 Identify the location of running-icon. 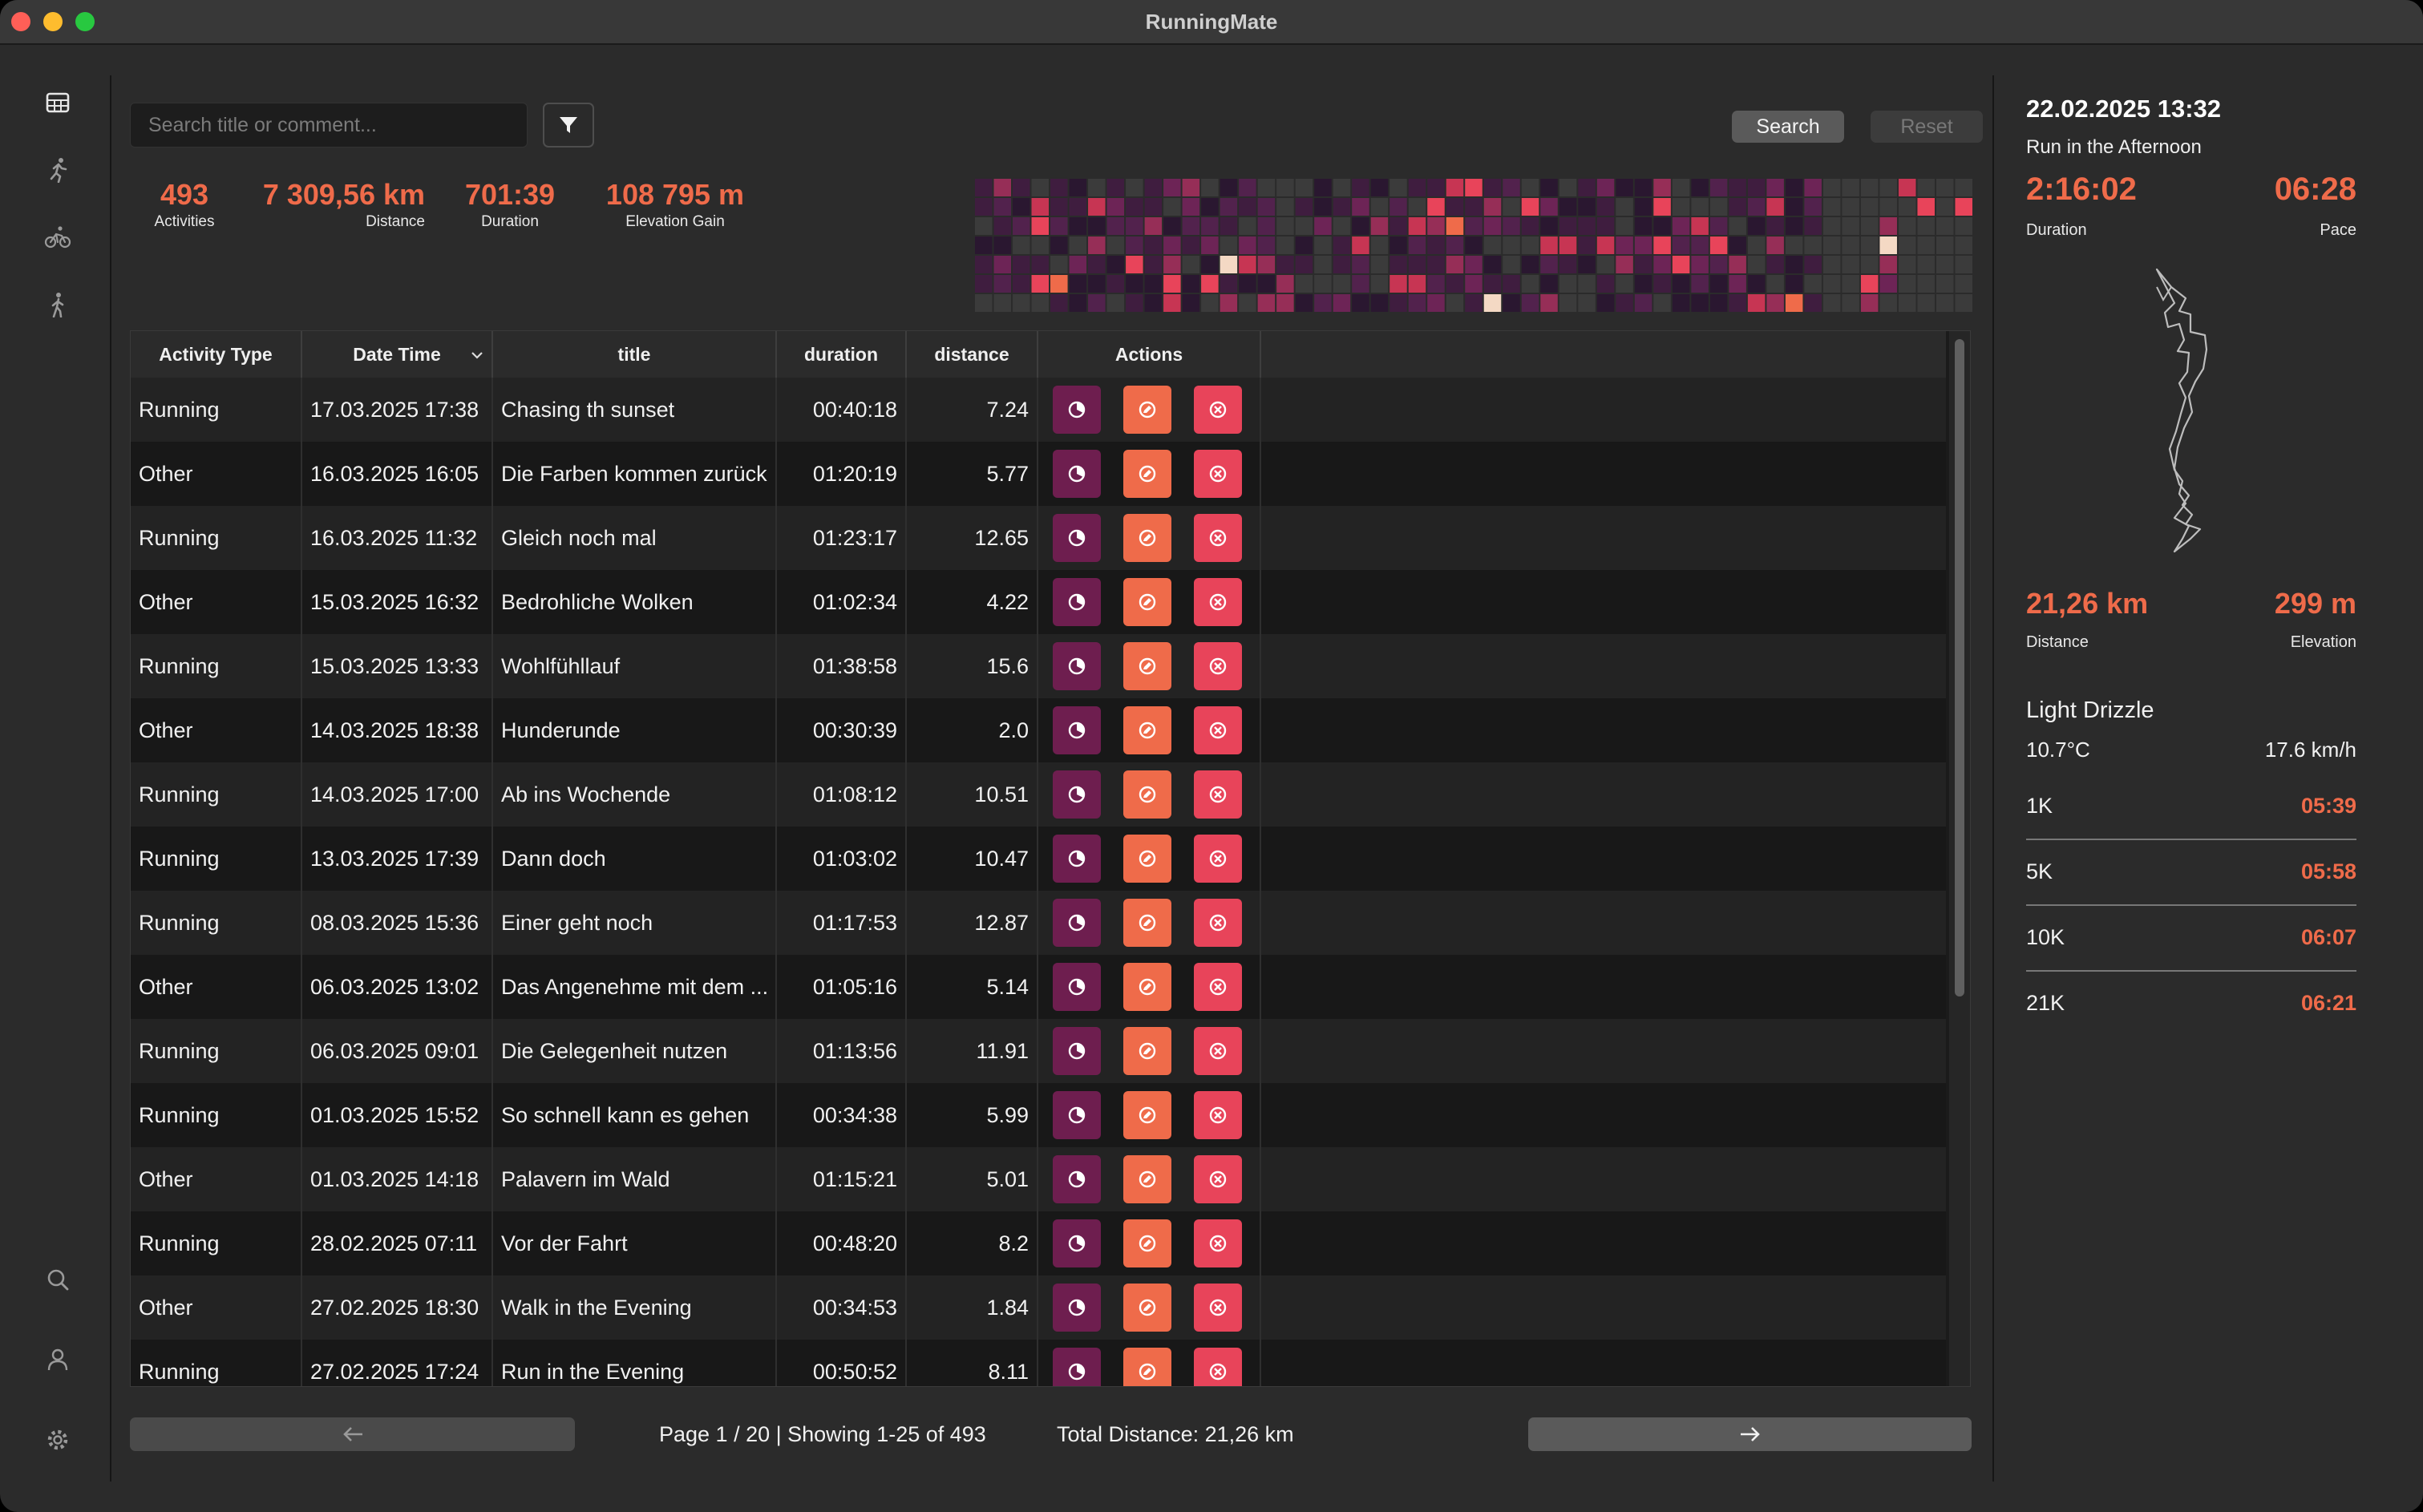
(57, 170).